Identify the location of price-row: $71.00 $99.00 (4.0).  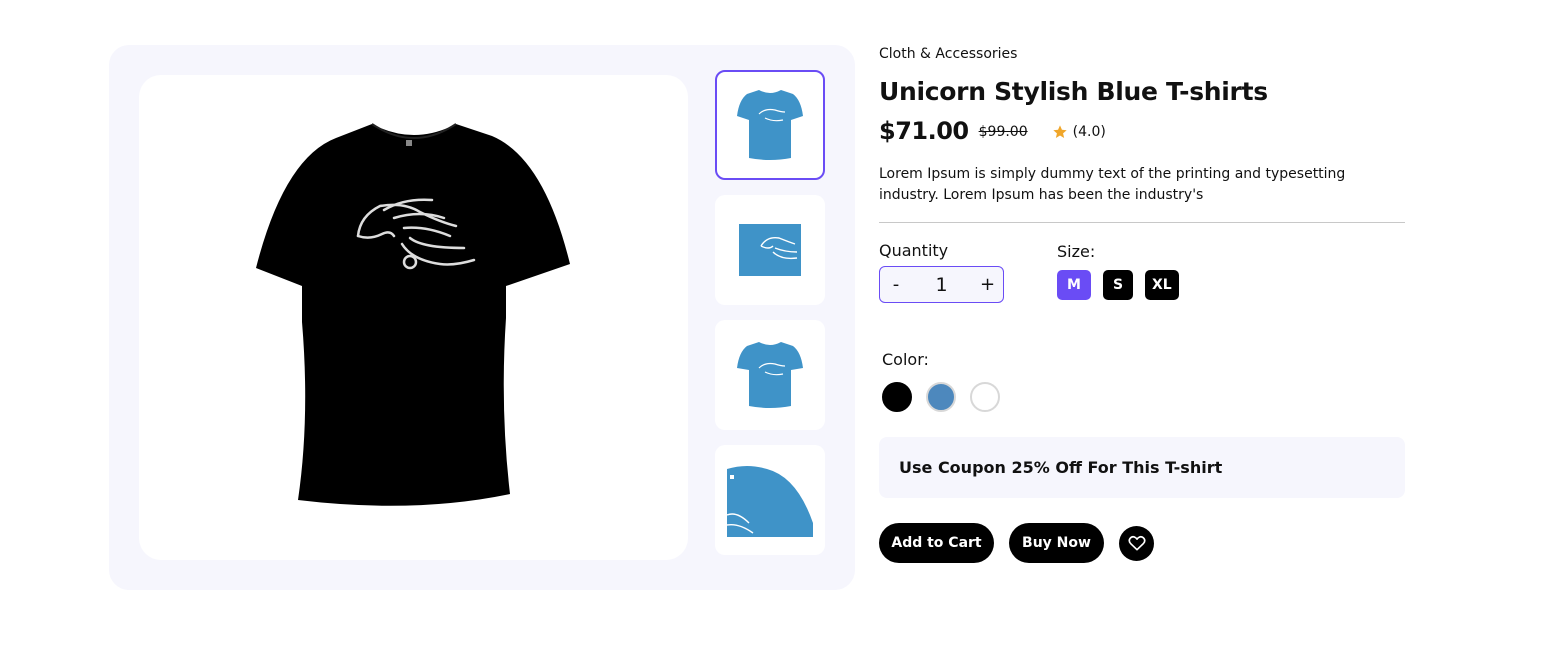
(992, 131).